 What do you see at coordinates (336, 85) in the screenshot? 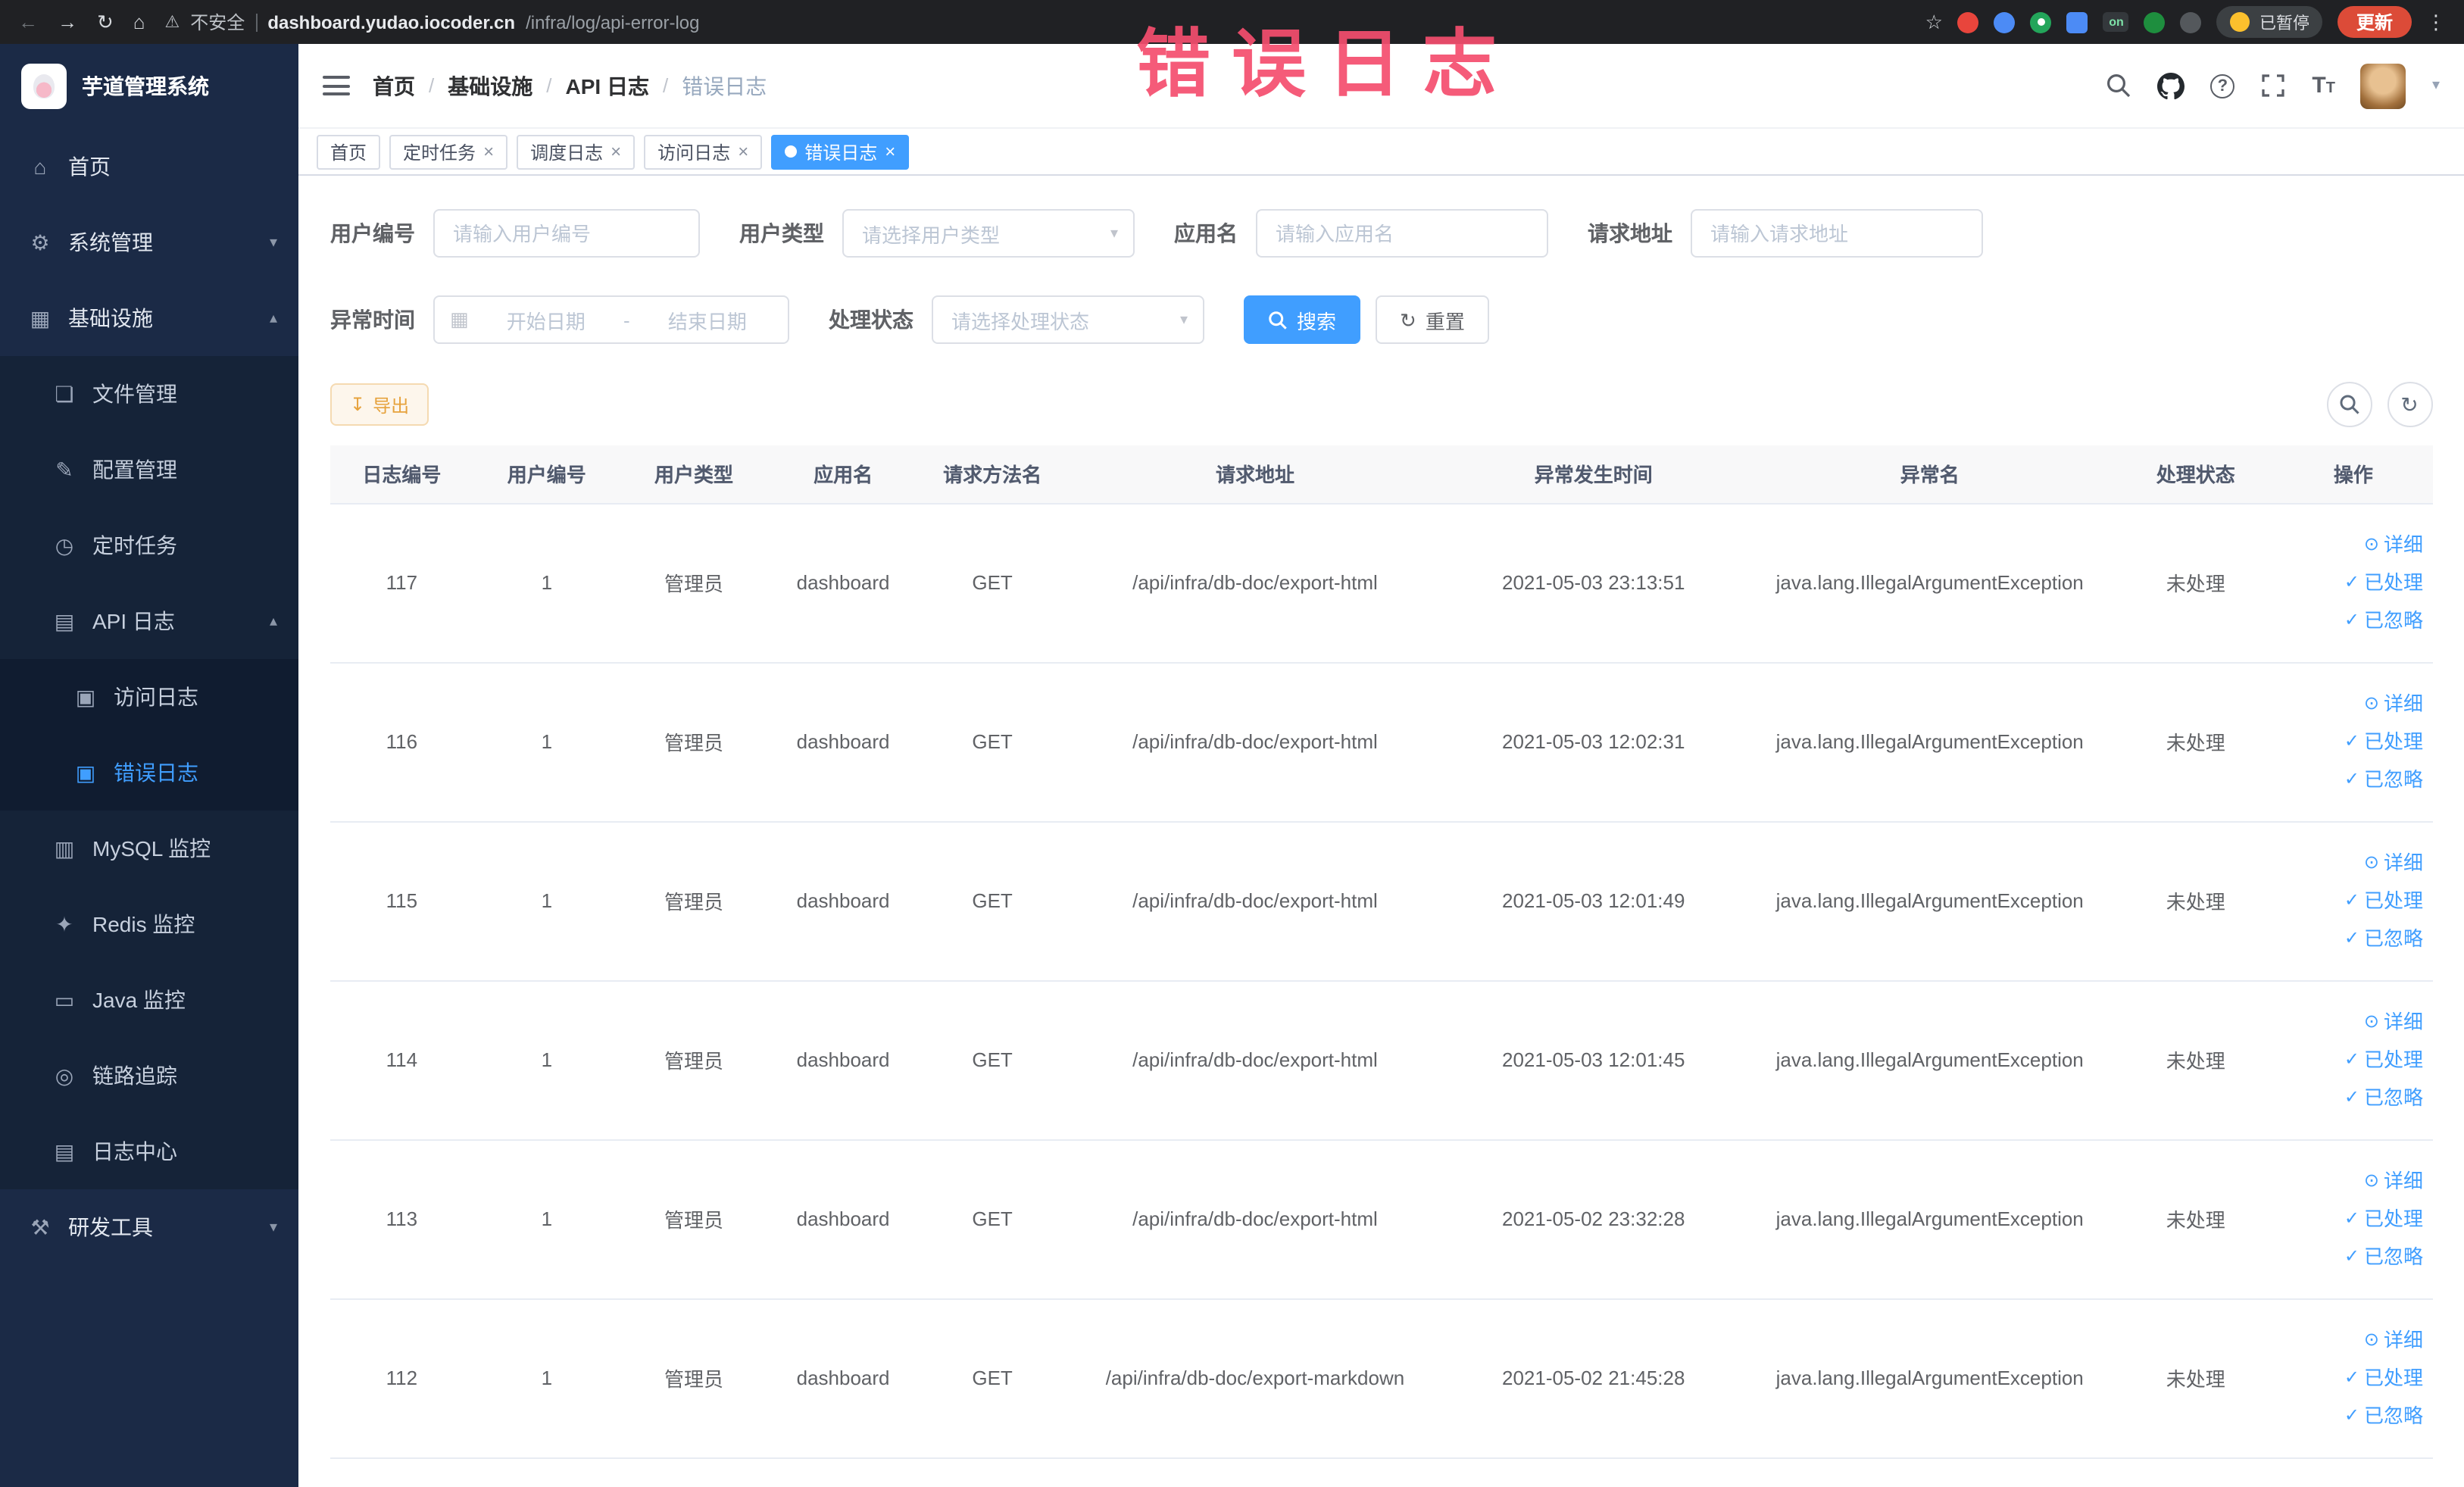
I see `hamburger-icon` at bounding box center [336, 85].